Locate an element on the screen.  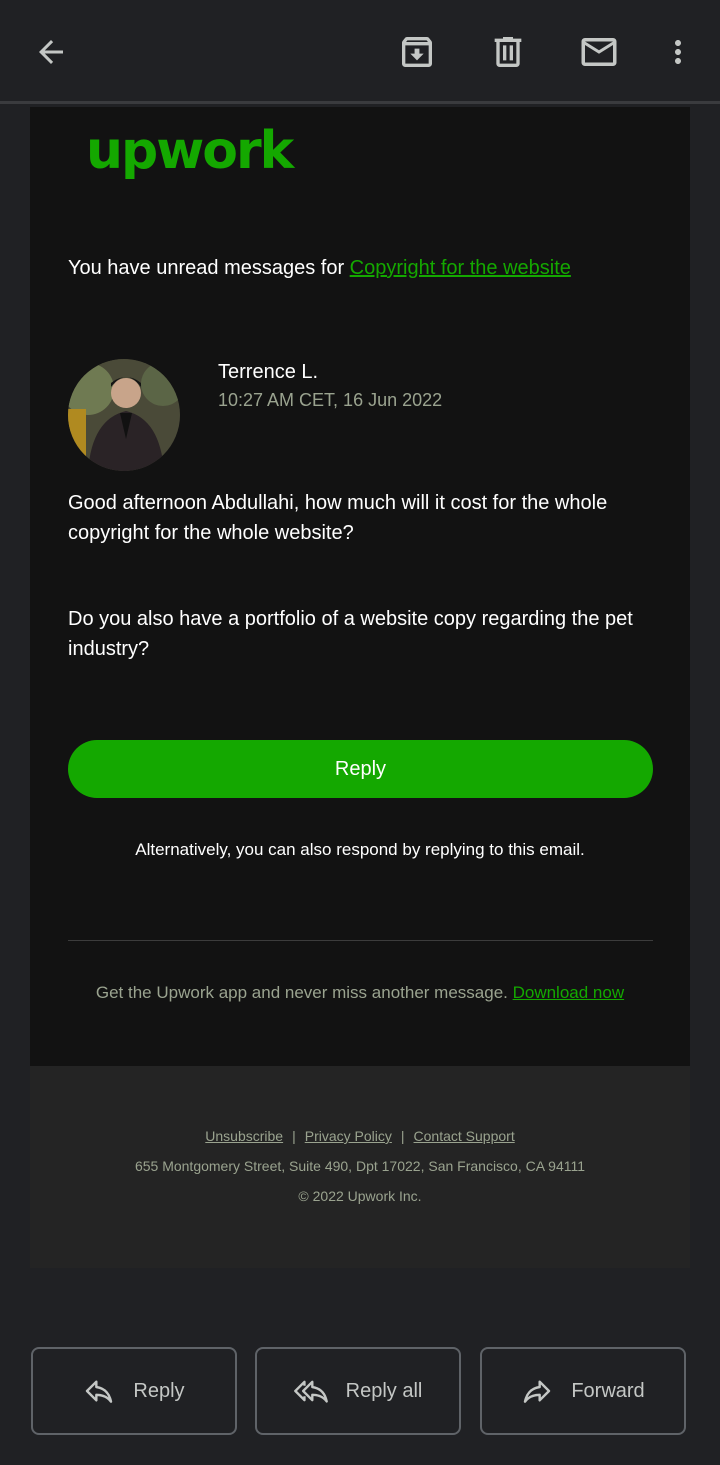
unsubscribe-link: Unsubscribe is located at coordinates (244, 1136).